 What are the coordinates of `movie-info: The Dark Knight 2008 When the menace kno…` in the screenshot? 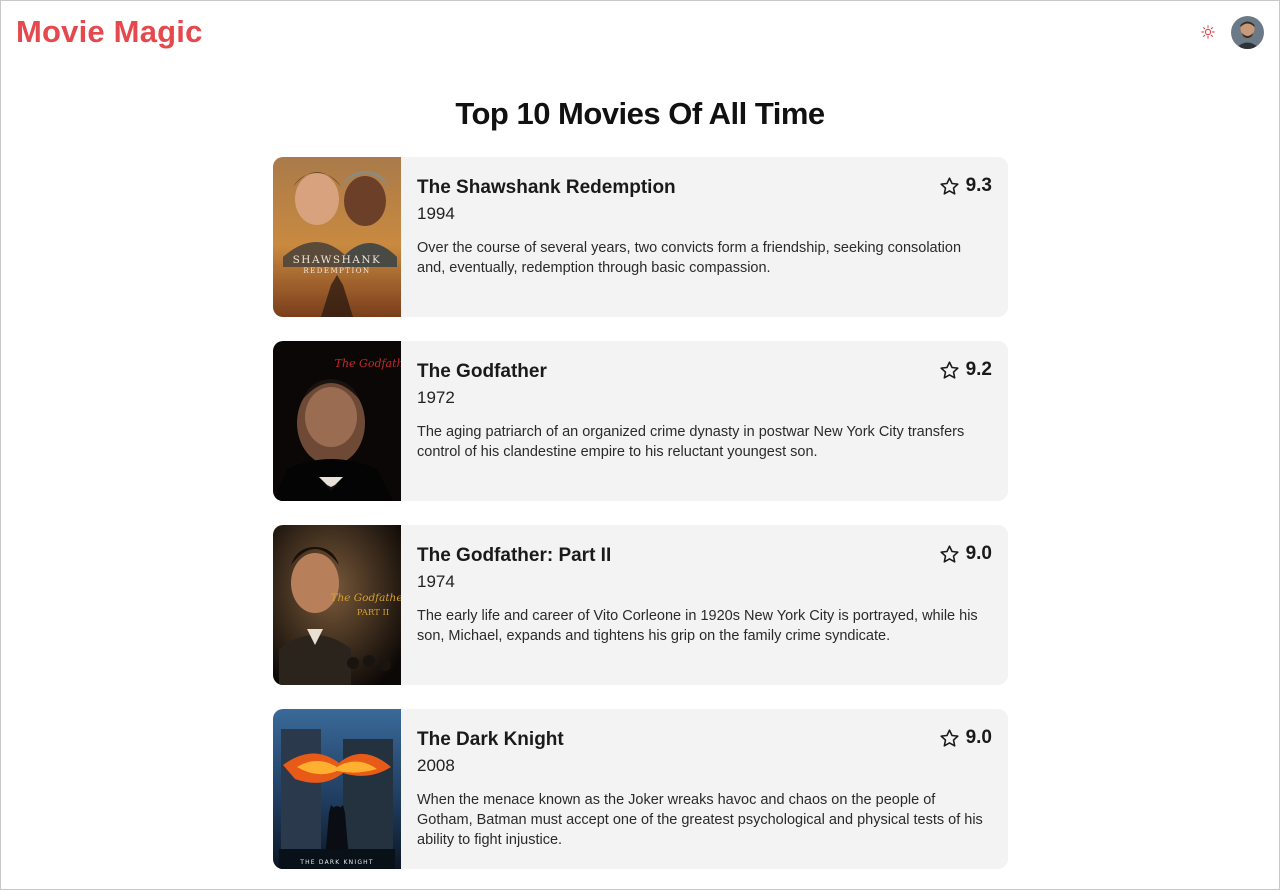 It's located at (704, 789).